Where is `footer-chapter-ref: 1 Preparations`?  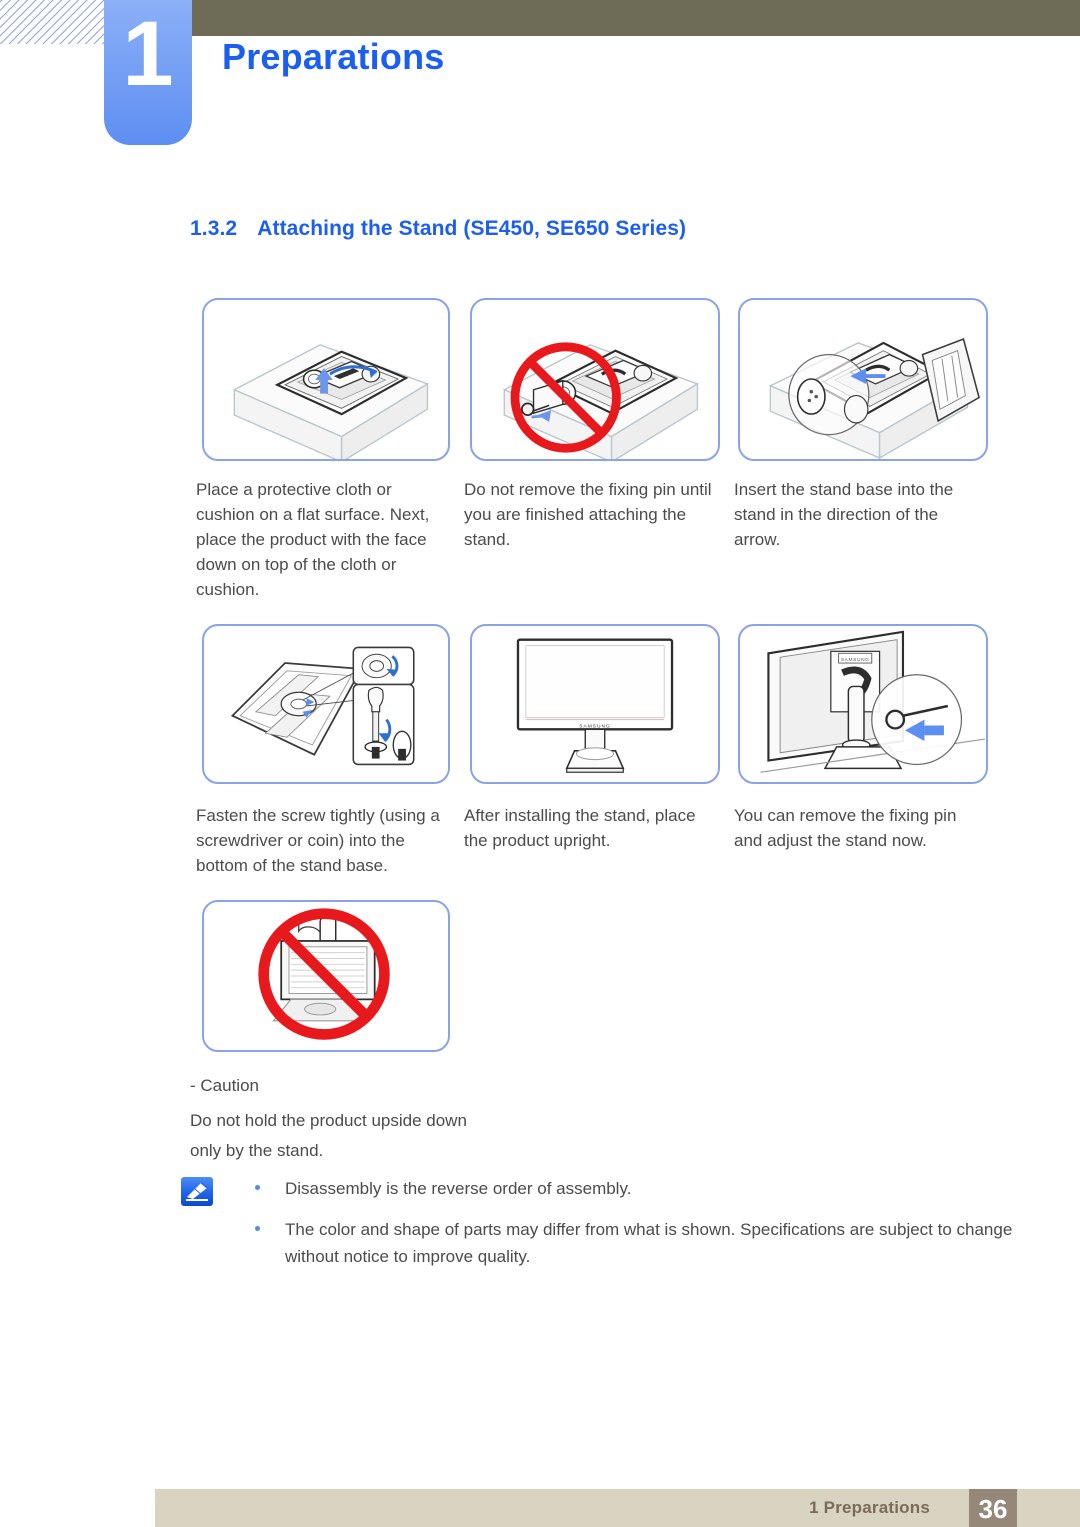 footer-chapter-ref: 1 Preparations is located at coordinates (869, 1507).